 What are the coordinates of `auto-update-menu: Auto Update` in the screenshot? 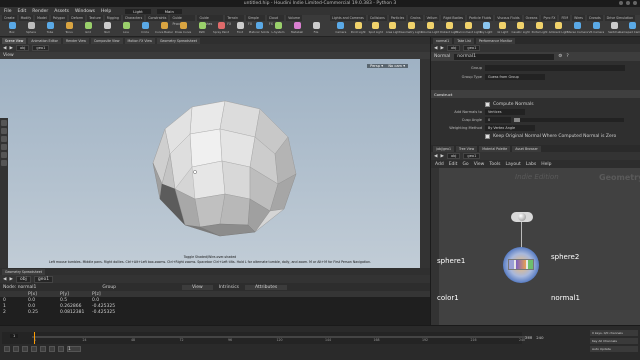 It's located at (614, 349).